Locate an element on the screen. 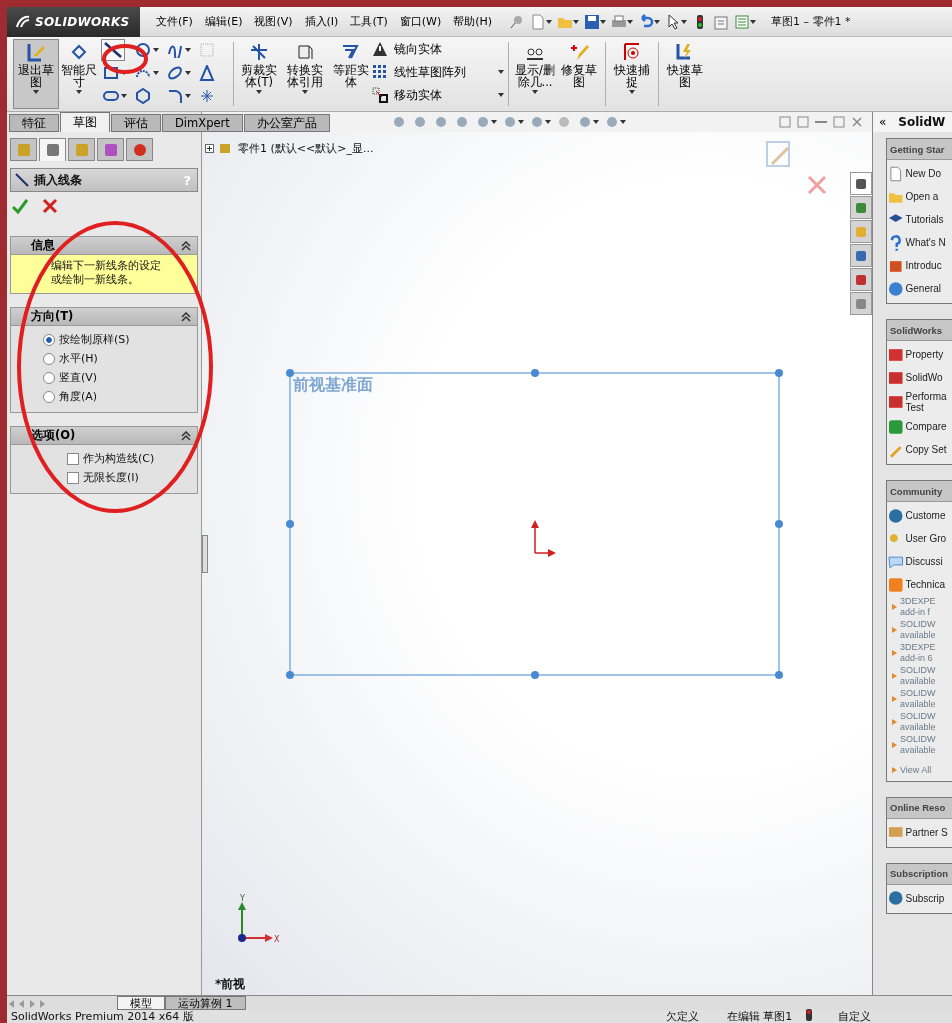 The width and height of the screenshot is (952, 1023). command-tab: 办公室产品 is located at coordinates (286, 123).